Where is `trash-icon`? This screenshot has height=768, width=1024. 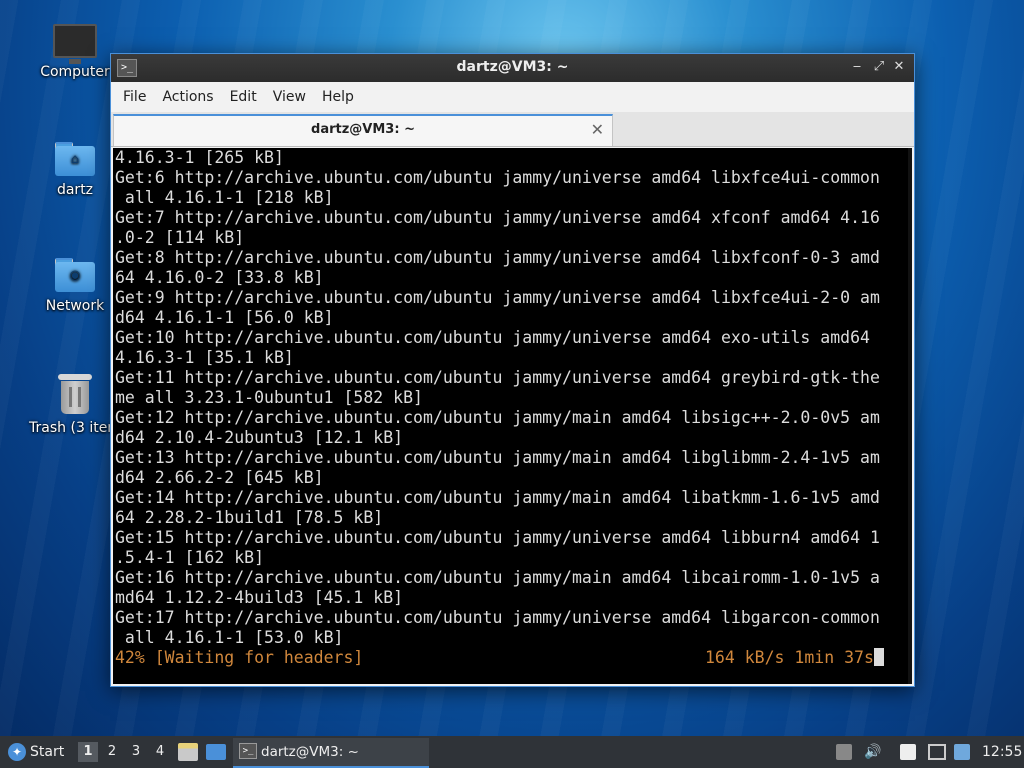
trash-icon is located at coordinates (75, 394).